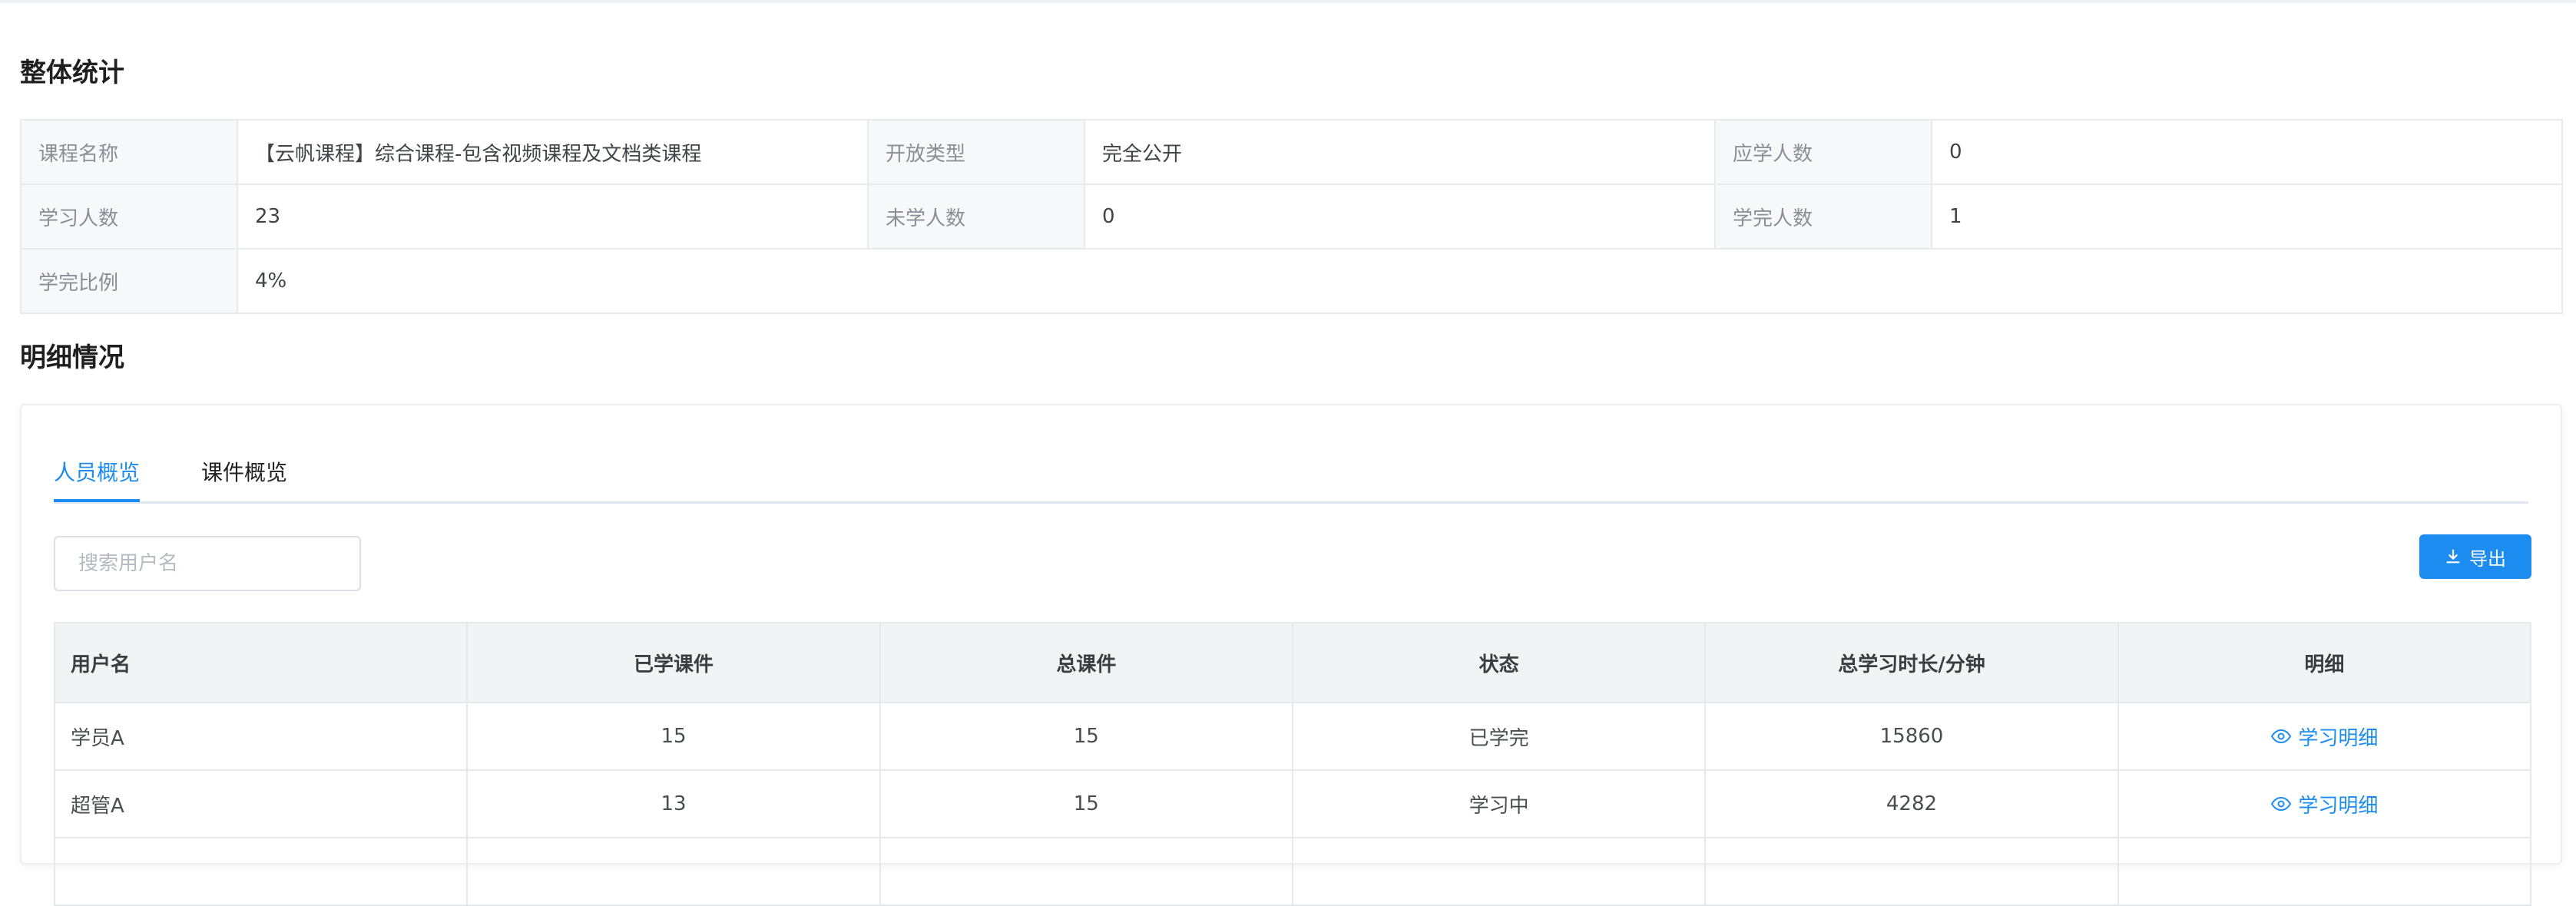 The height and width of the screenshot is (906, 2576). Describe the element at coordinates (1911, 803) in the screenshot. I see `cell-minutes: 4282` at that location.